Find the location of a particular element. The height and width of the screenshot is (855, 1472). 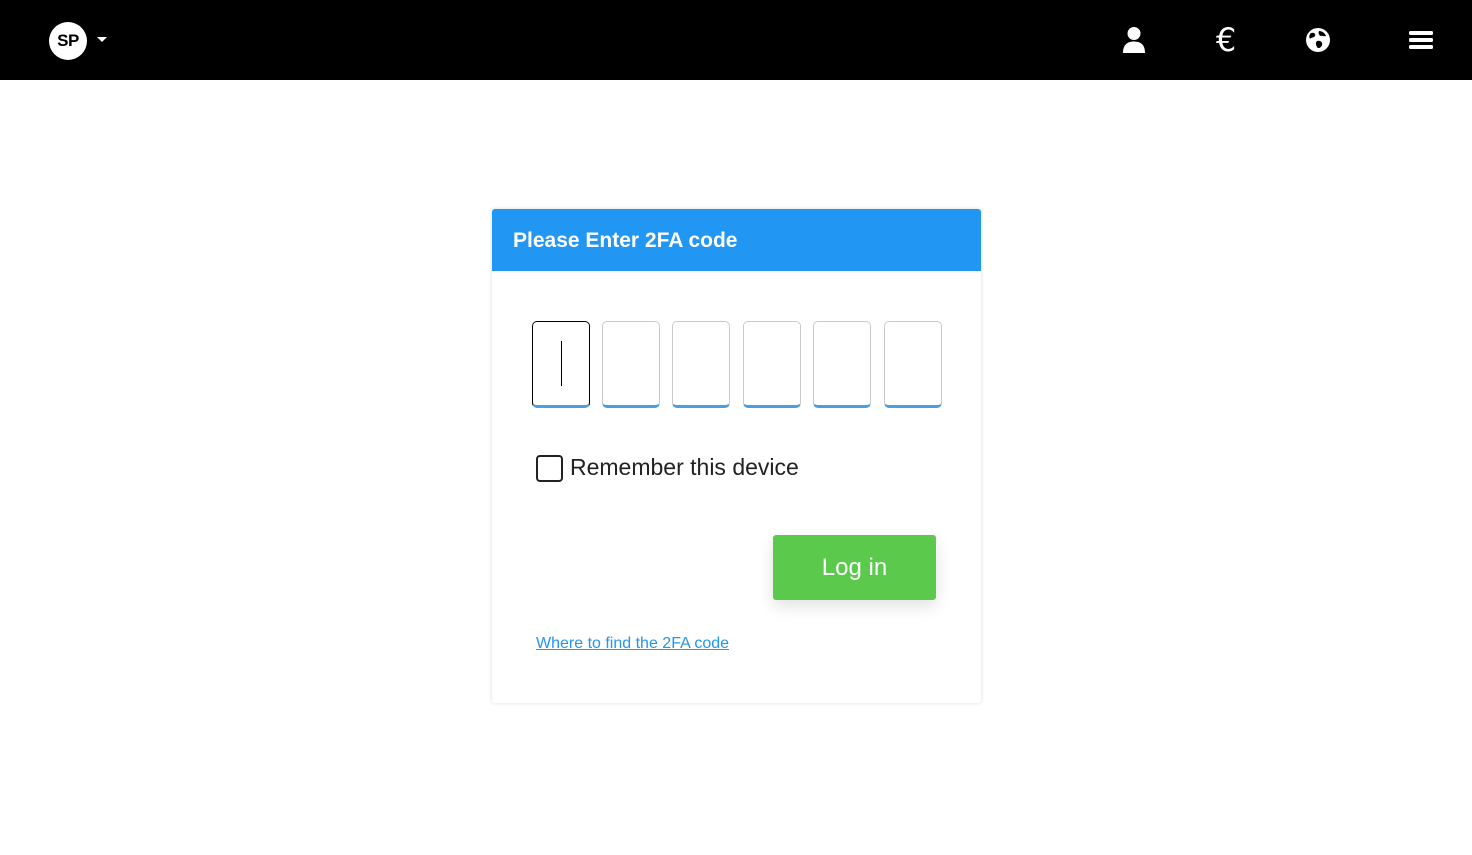

find-2fa-code-link: Where to find the 2FA code is located at coordinates (632, 644).